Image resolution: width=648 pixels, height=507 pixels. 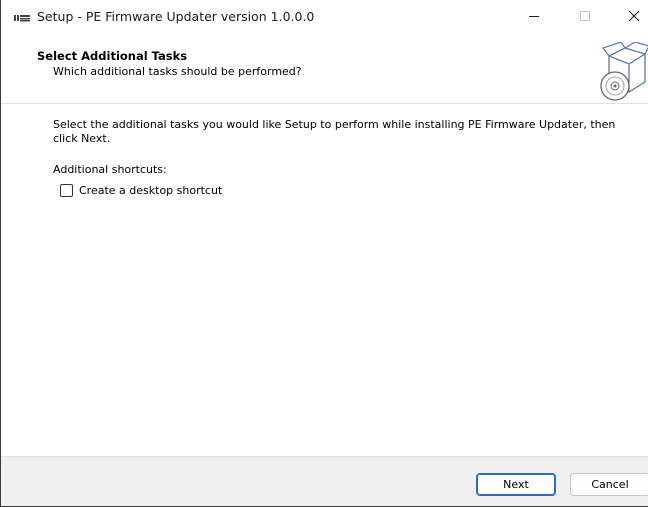 I want to click on software-box-cd-icon, so click(x=624, y=71).